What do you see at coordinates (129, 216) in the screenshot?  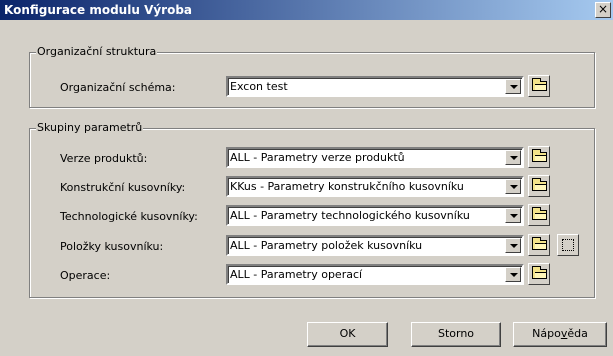 I see `technology-bom-label: Technologické kusovníky:` at bounding box center [129, 216].